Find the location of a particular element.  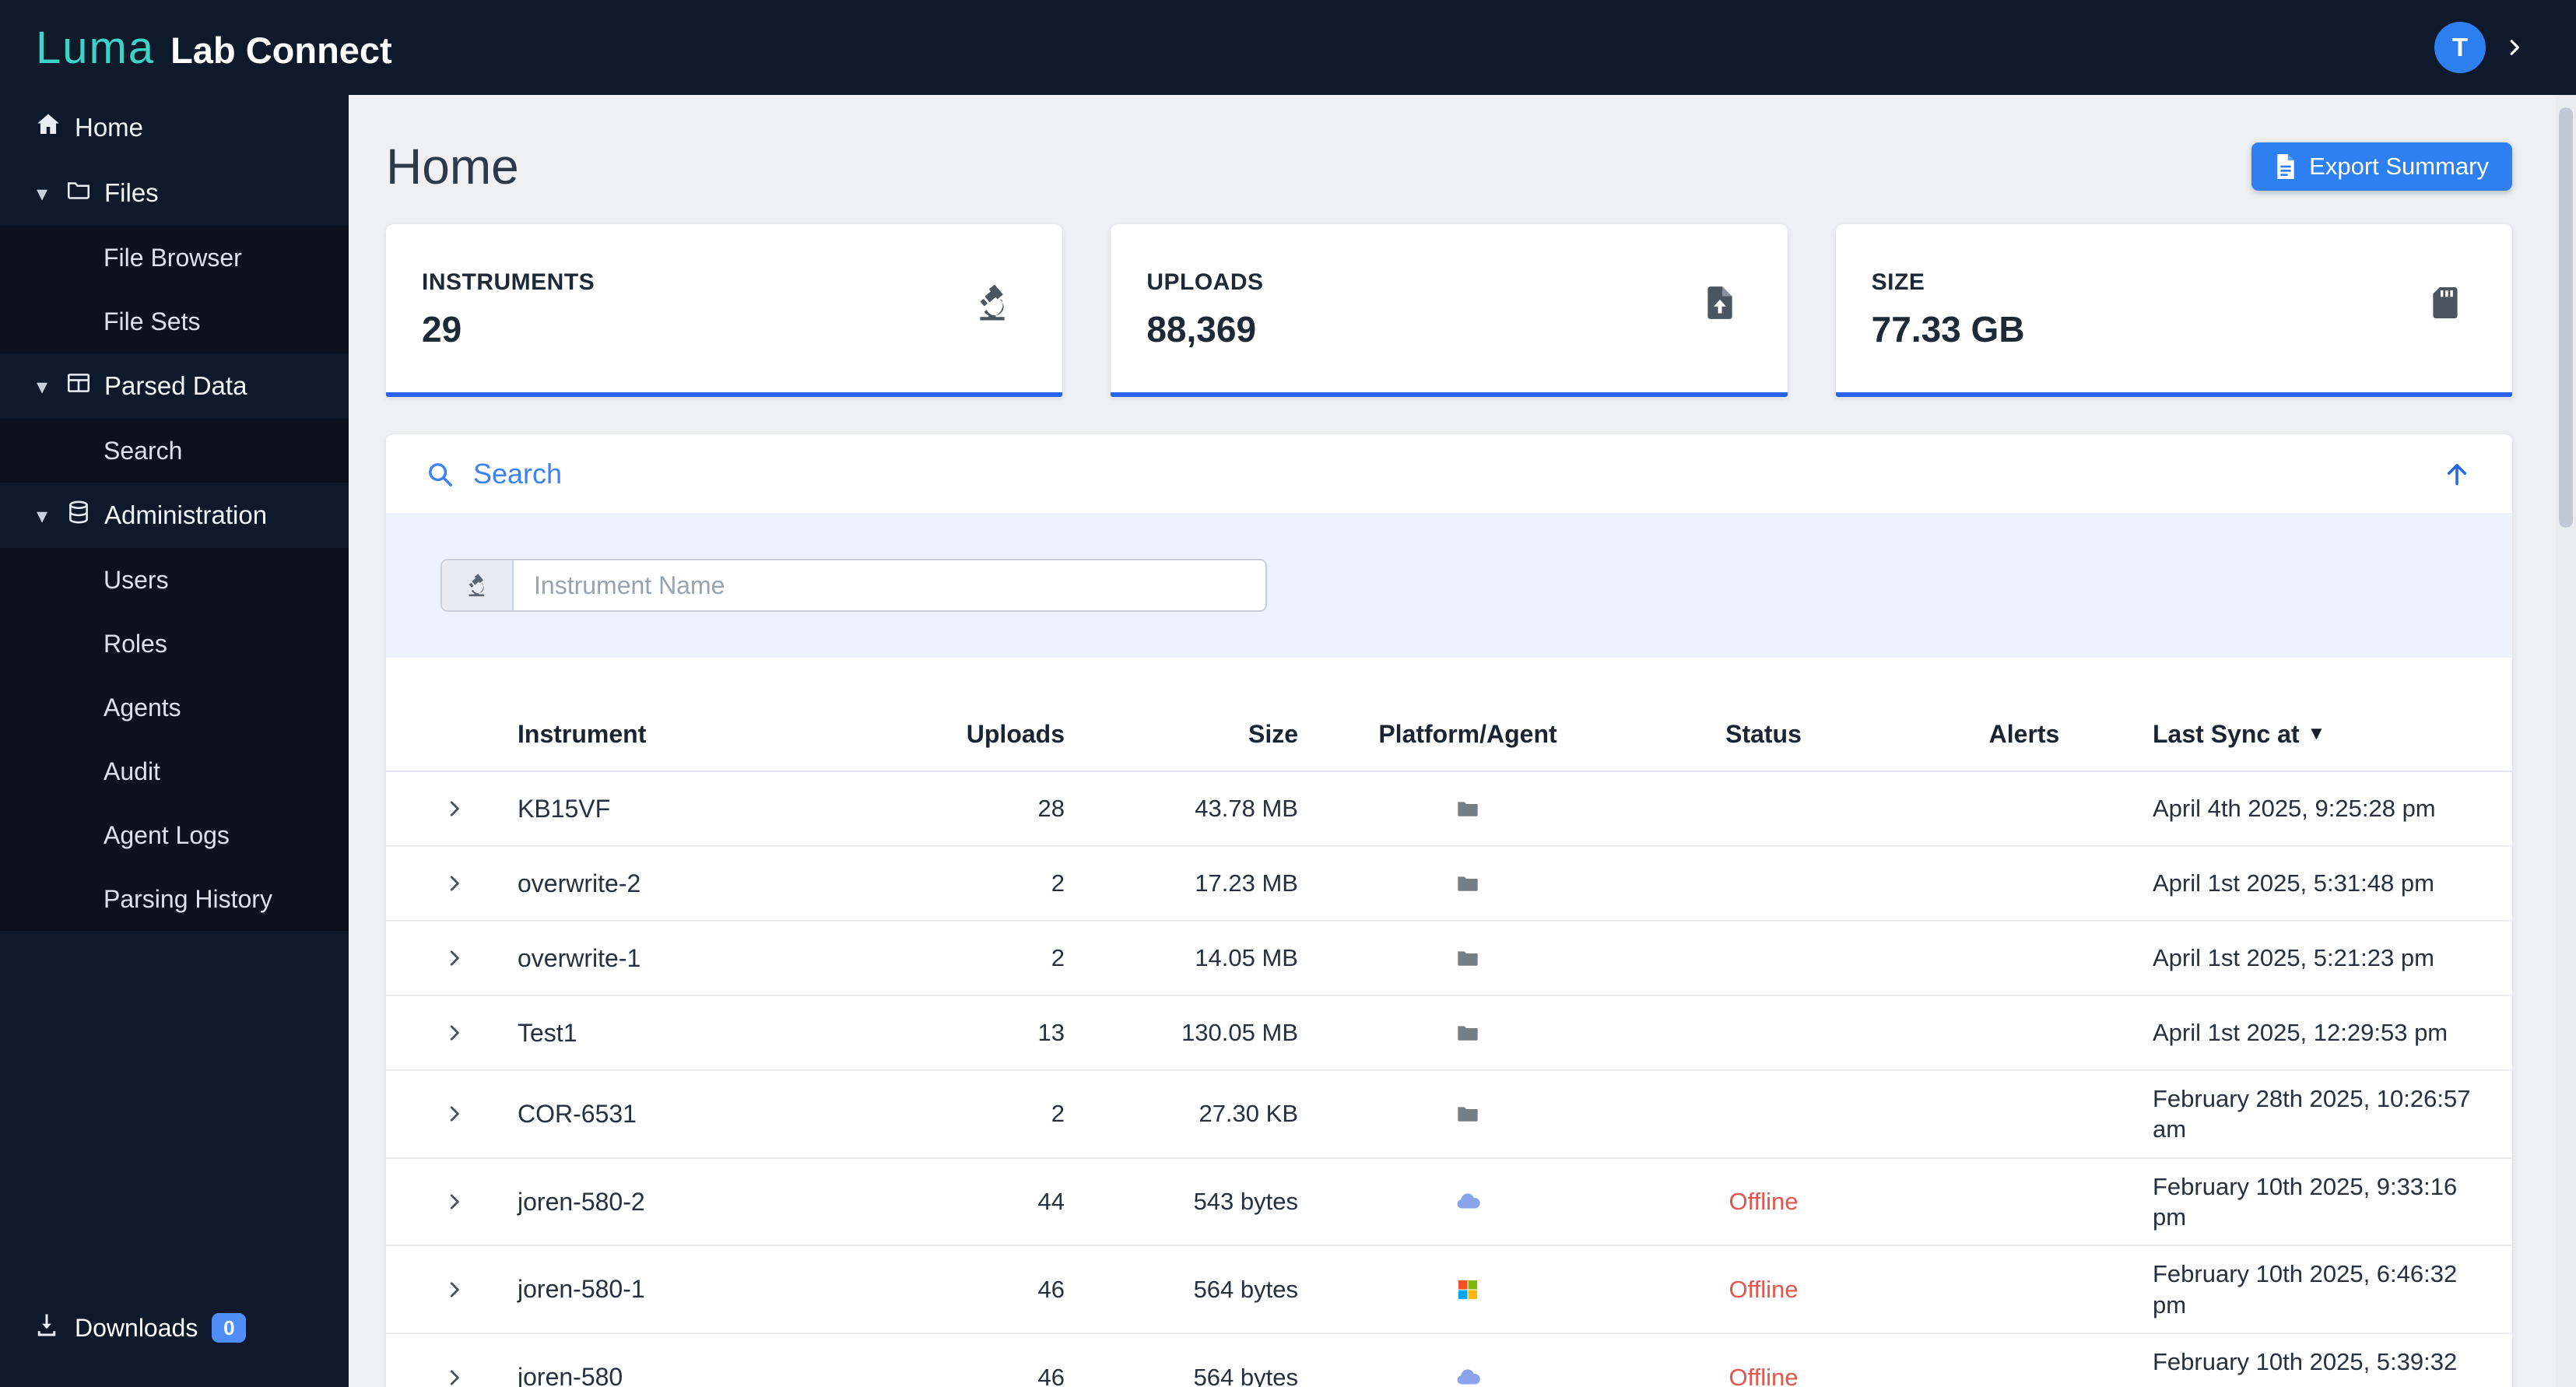

sidebar-item-audit: Audit is located at coordinates (175, 771).